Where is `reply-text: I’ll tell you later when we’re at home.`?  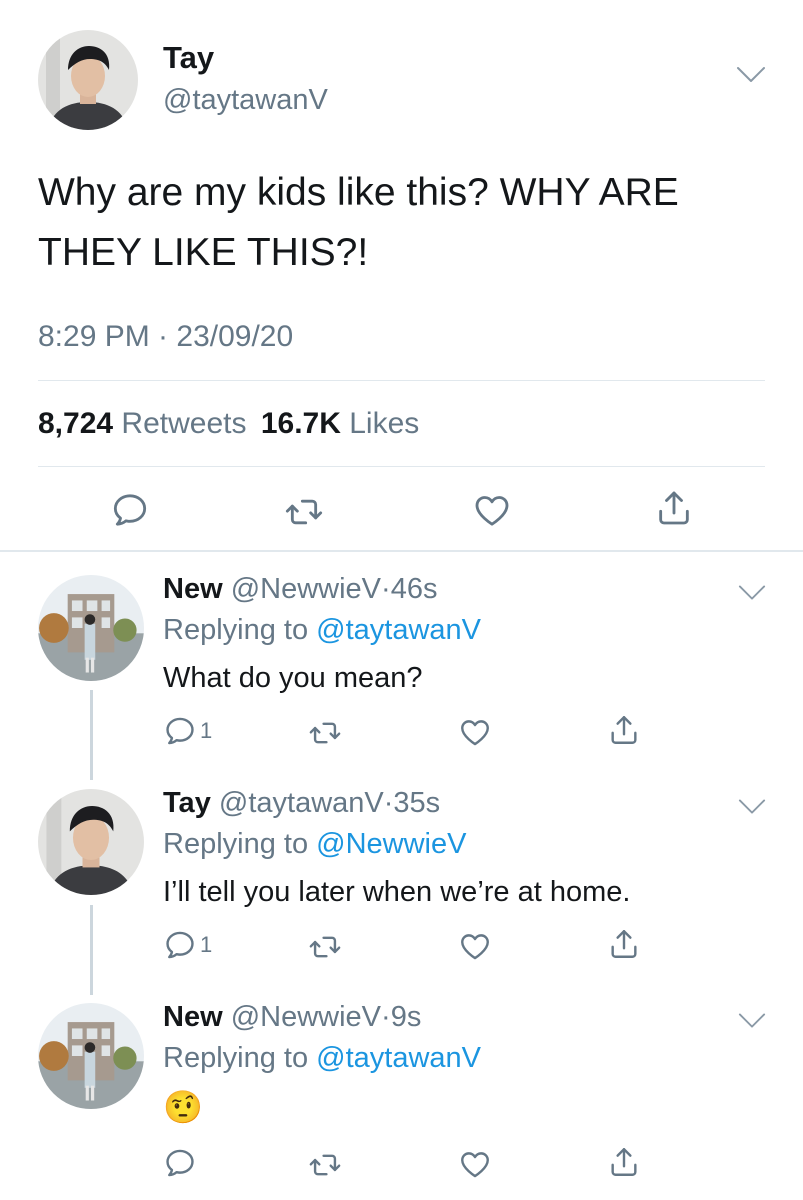 reply-text: I’ll tell you later when we’re at home. is located at coordinates (397, 892).